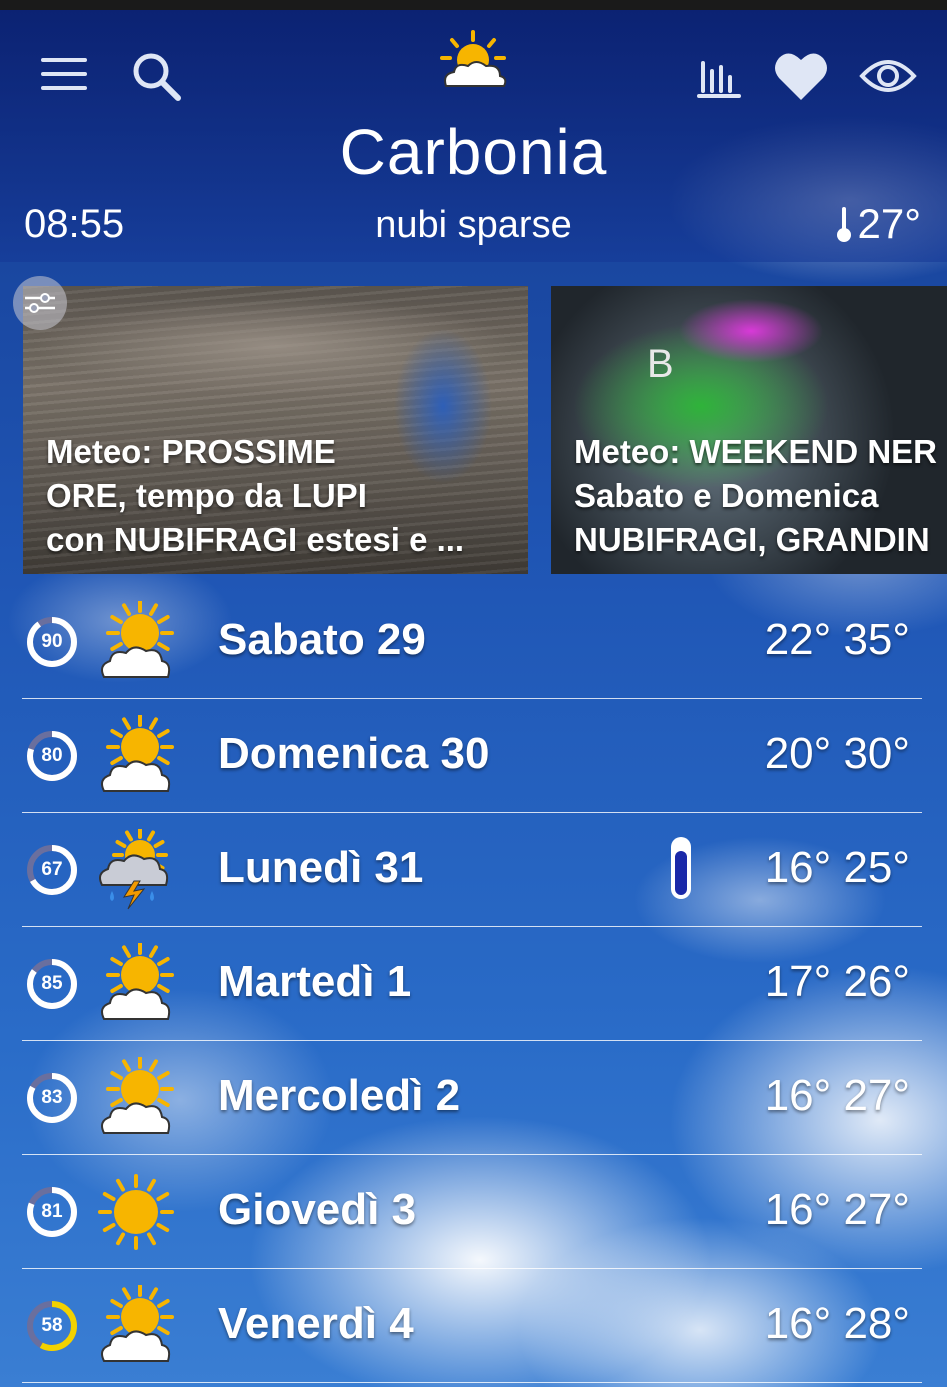 This screenshot has height=1387, width=947. What do you see at coordinates (837, 753) in the screenshot?
I see `forecast-temperatures: 20° 30°` at bounding box center [837, 753].